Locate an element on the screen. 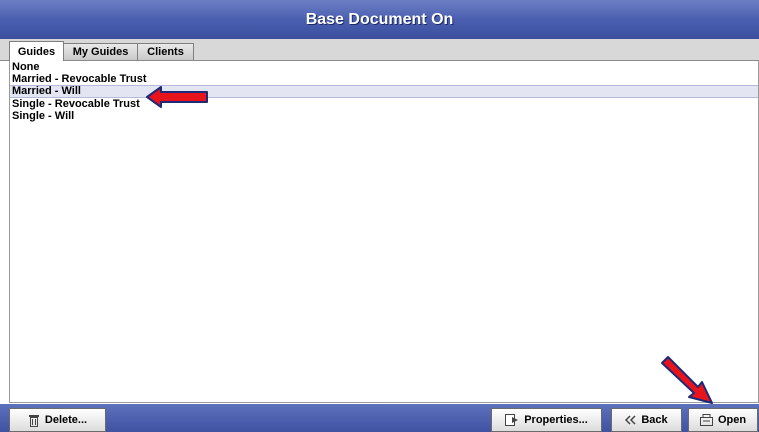  list-item: Married - Revocable Trust is located at coordinates (384, 79).